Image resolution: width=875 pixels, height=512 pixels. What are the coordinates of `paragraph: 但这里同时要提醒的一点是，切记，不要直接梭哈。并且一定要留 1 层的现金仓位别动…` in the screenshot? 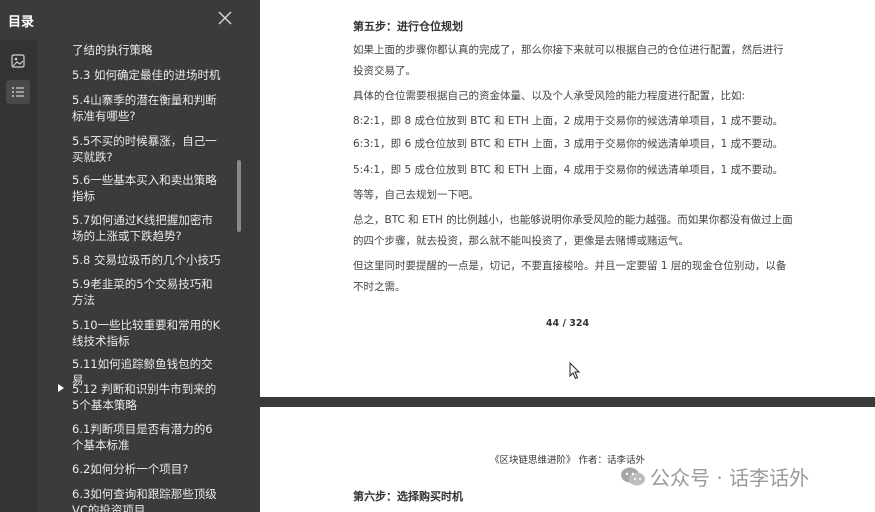 It's located at (570, 276).